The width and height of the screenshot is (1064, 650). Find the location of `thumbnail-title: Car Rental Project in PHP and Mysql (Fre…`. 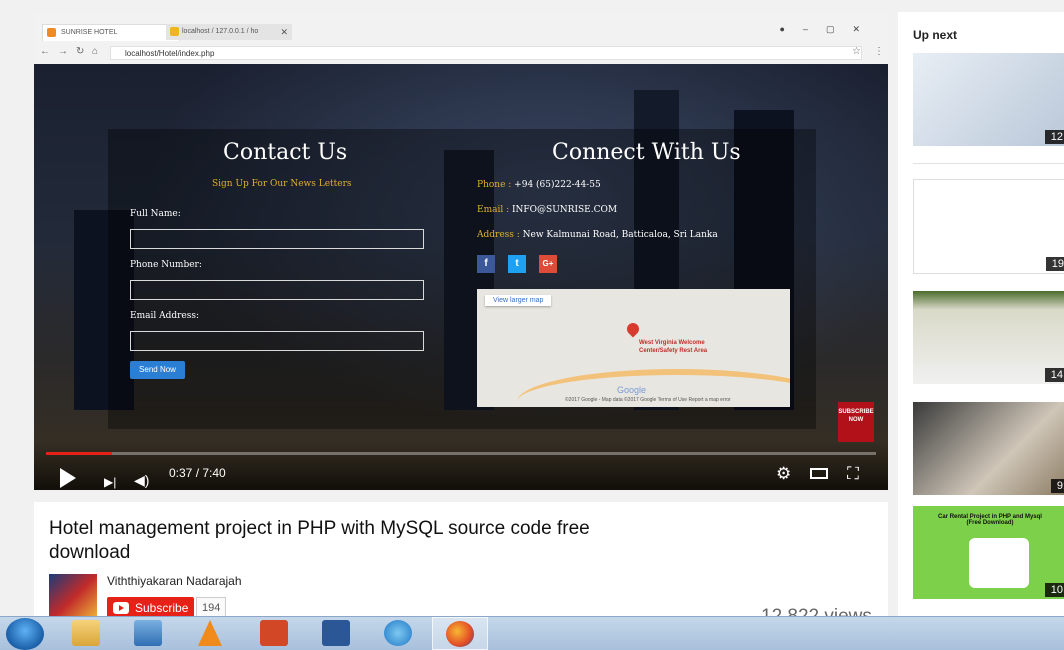

thumbnail-title: Car Rental Project in PHP and Mysql (Fre… is located at coordinates (990, 520).